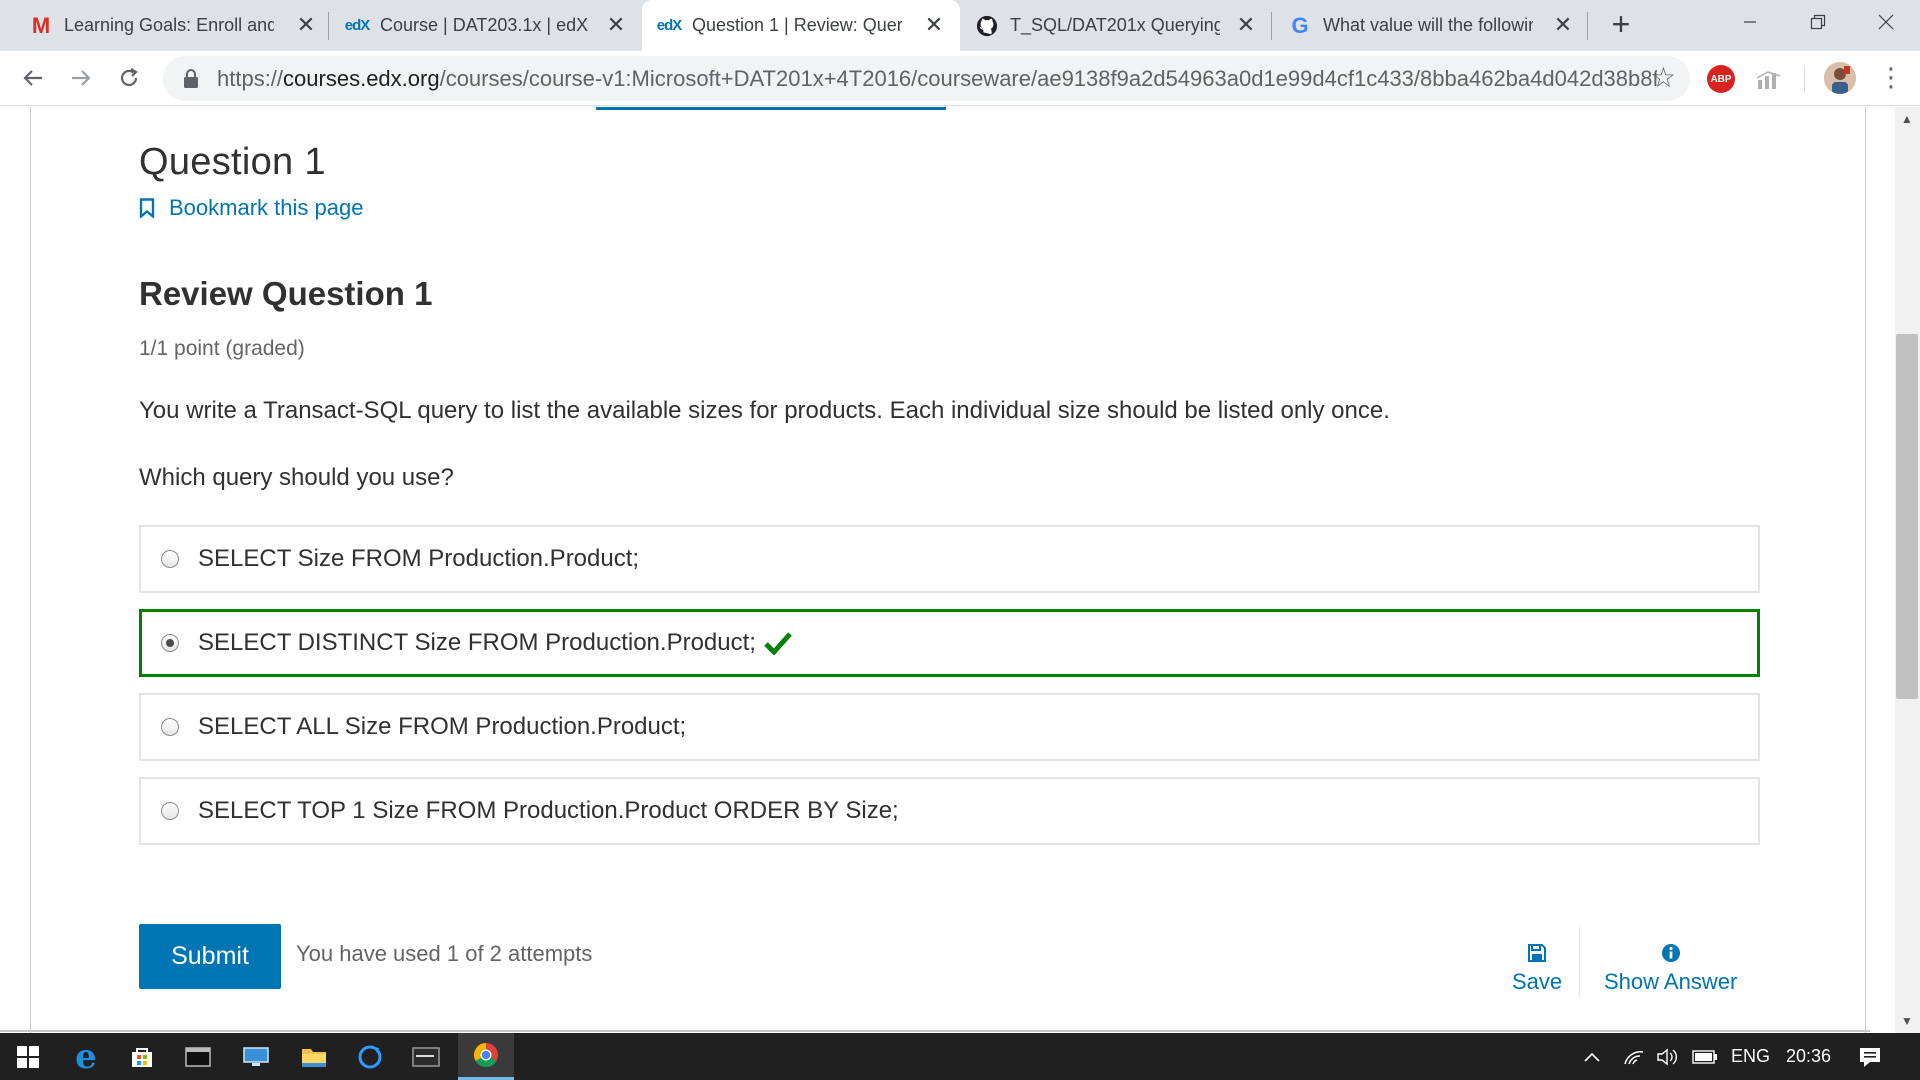 The height and width of the screenshot is (1080, 1920). What do you see at coordinates (1705, 1056) in the screenshot?
I see `battery-status` at bounding box center [1705, 1056].